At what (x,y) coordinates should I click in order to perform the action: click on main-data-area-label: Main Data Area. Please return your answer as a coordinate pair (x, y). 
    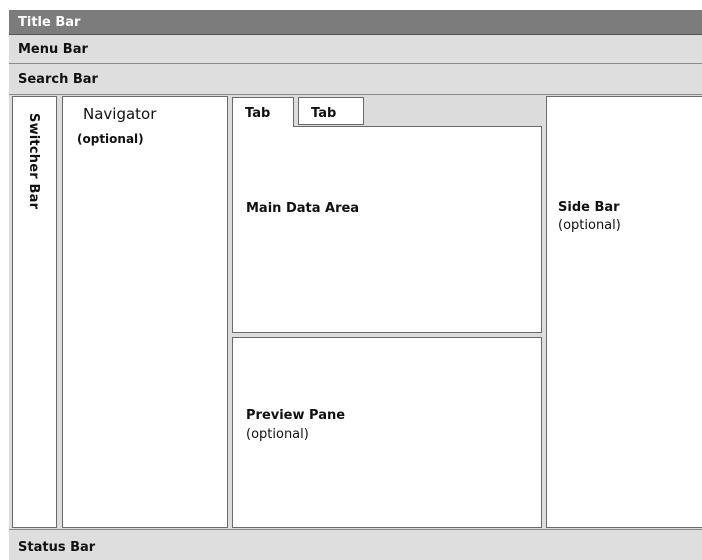
    Looking at the image, I should click on (303, 208).